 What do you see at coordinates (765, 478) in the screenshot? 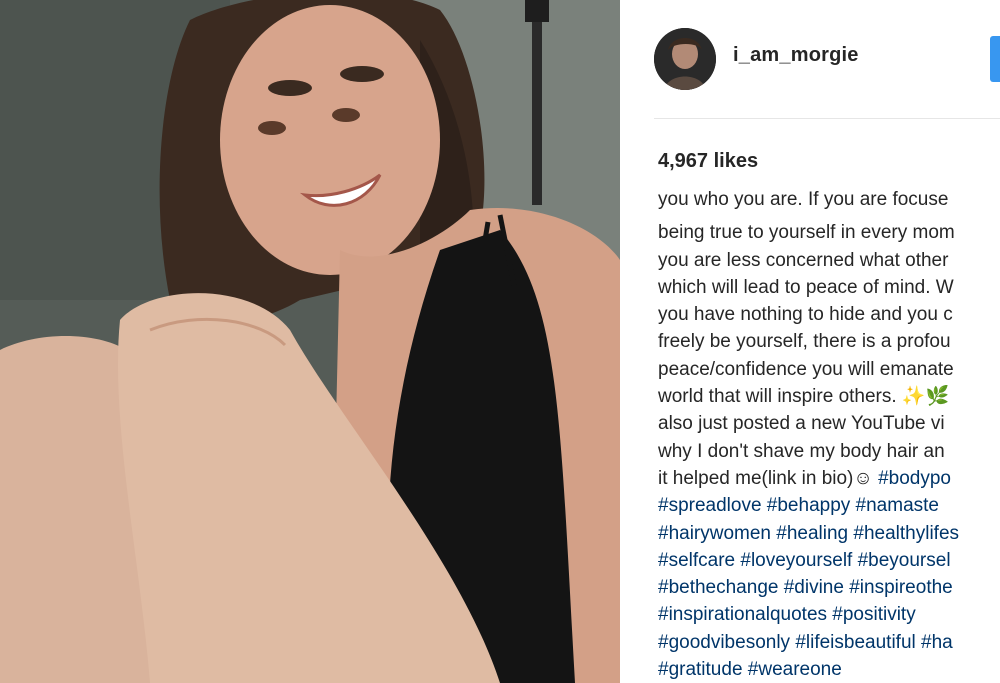
I see `caption-text: it helped me(link in bio)☺` at bounding box center [765, 478].